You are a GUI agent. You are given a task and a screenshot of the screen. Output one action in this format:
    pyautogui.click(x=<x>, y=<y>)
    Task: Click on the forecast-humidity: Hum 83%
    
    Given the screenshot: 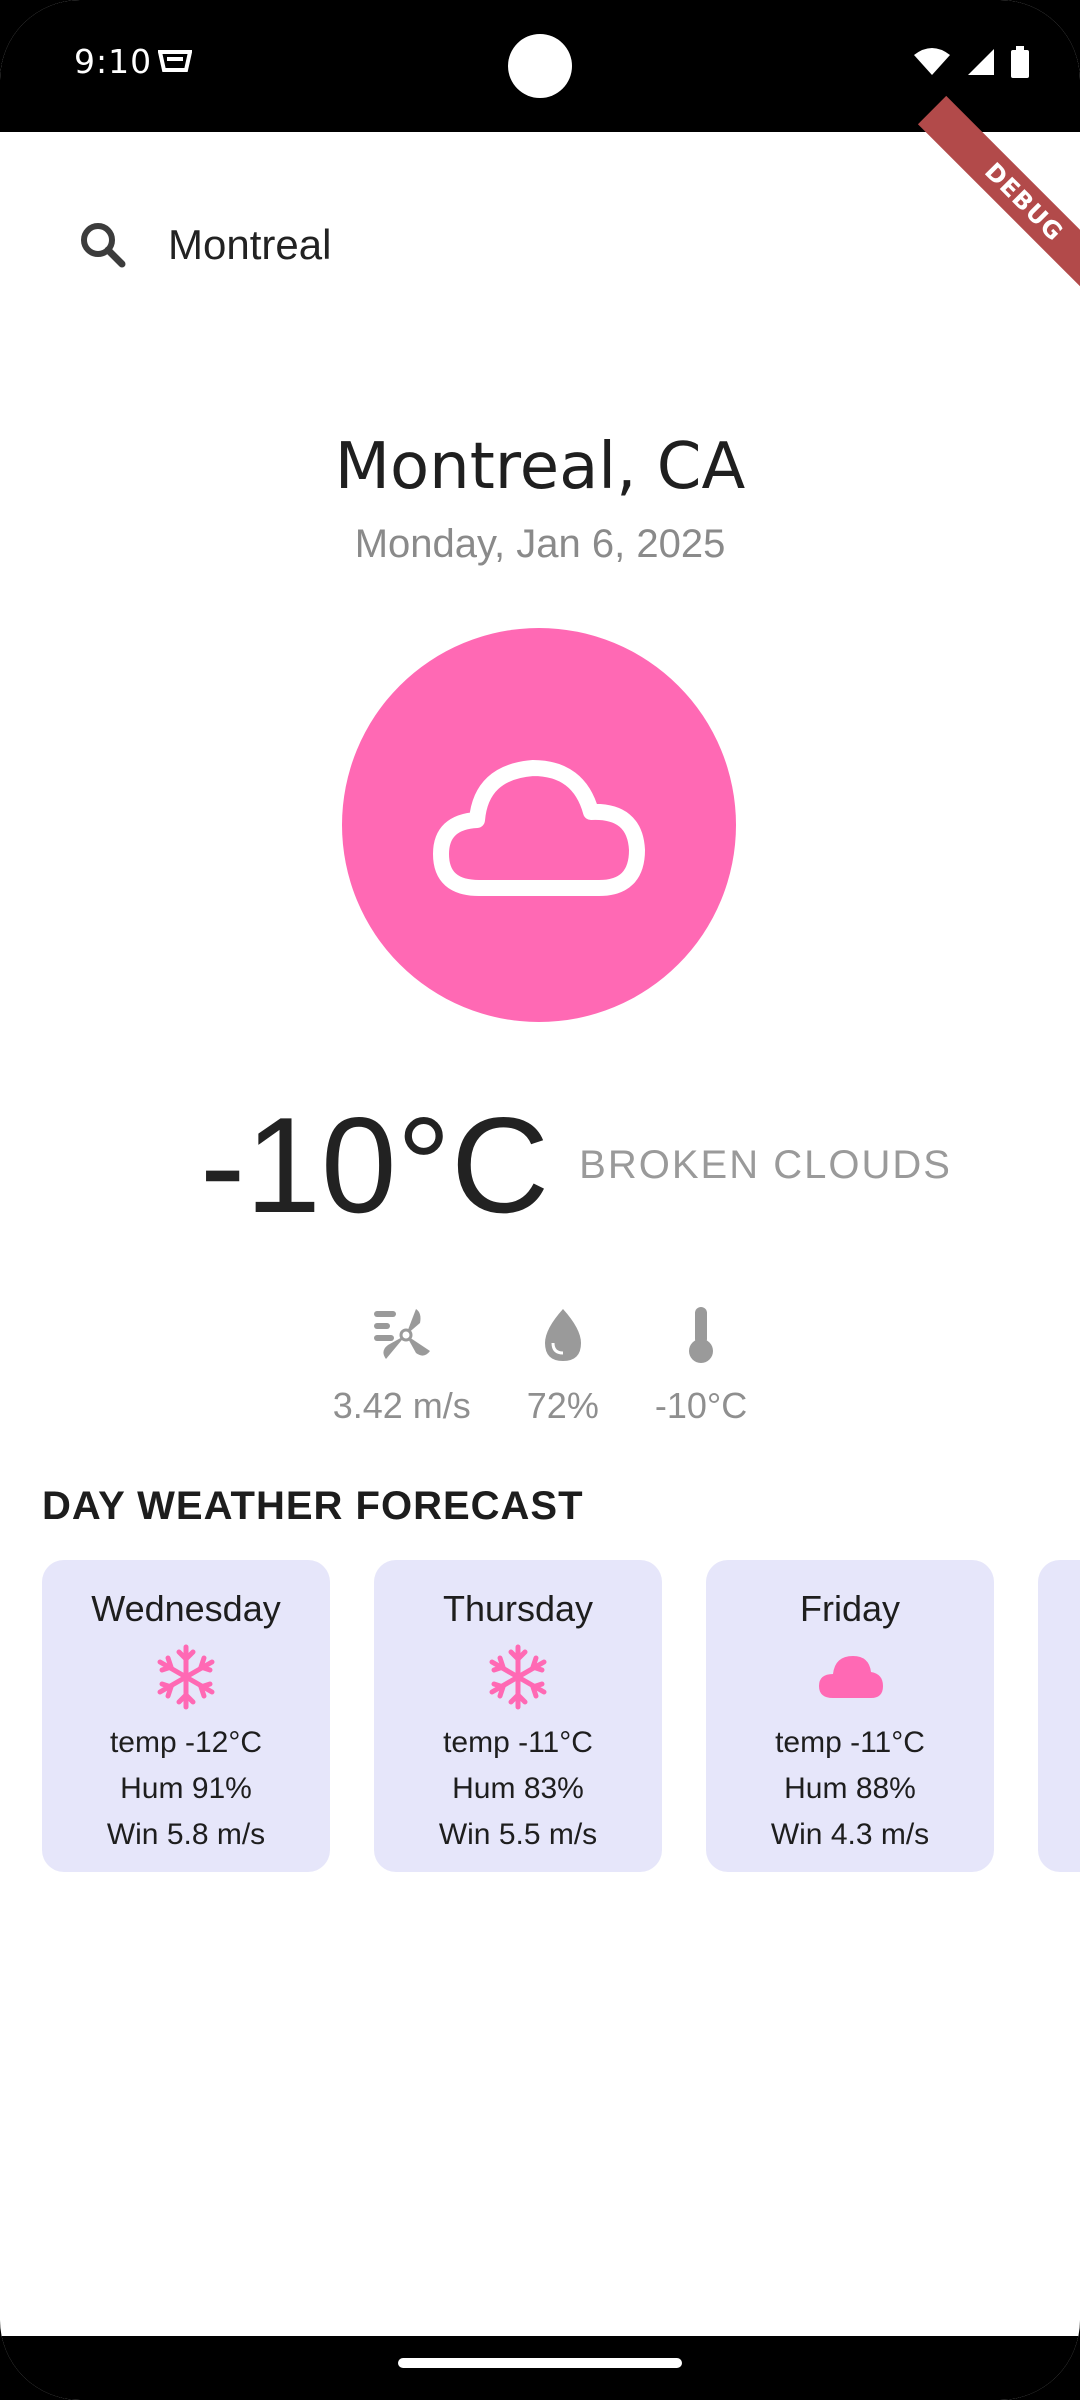 What is the action you would take?
    pyautogui.click(x=518, y=1788)
    